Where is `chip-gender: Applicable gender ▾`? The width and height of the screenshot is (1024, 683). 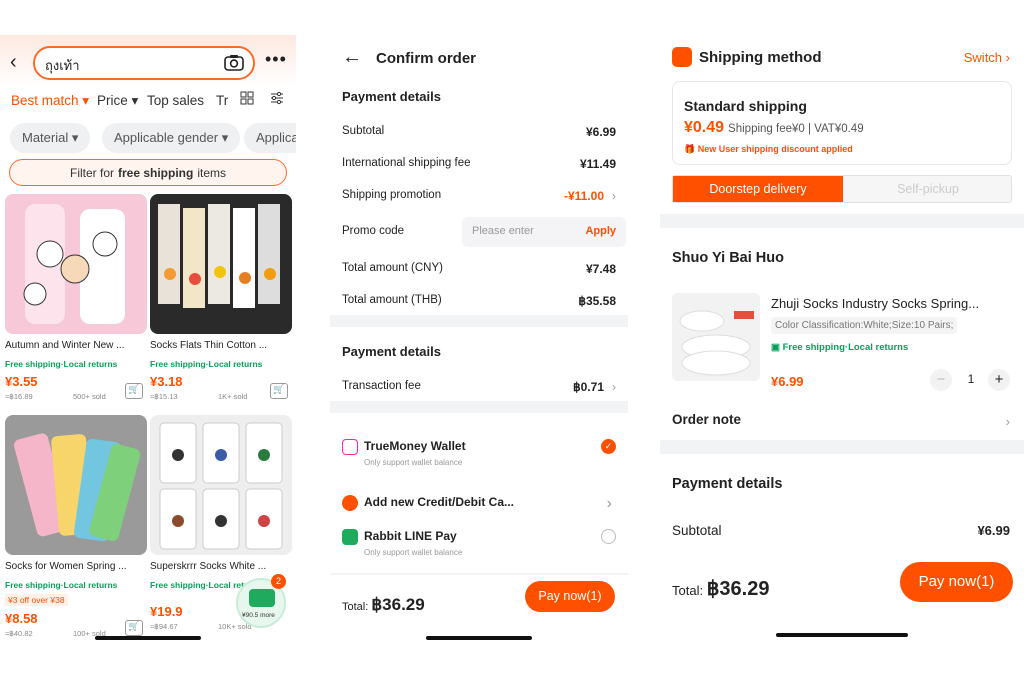 chip-gender: Applicable gender ▾ is located at coordinates (171, 138).